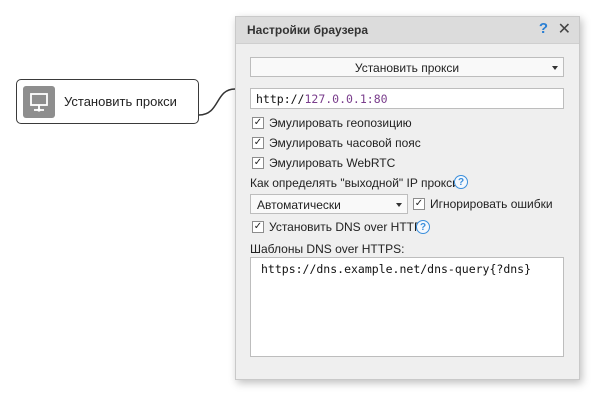 The width and height of the screenshot is (600, 399). What do you see at coordinates (491, 204) in the screenshot?
I see `ignore-errors-label: Игнорировать ошибки` at bounding box center [491, 204].